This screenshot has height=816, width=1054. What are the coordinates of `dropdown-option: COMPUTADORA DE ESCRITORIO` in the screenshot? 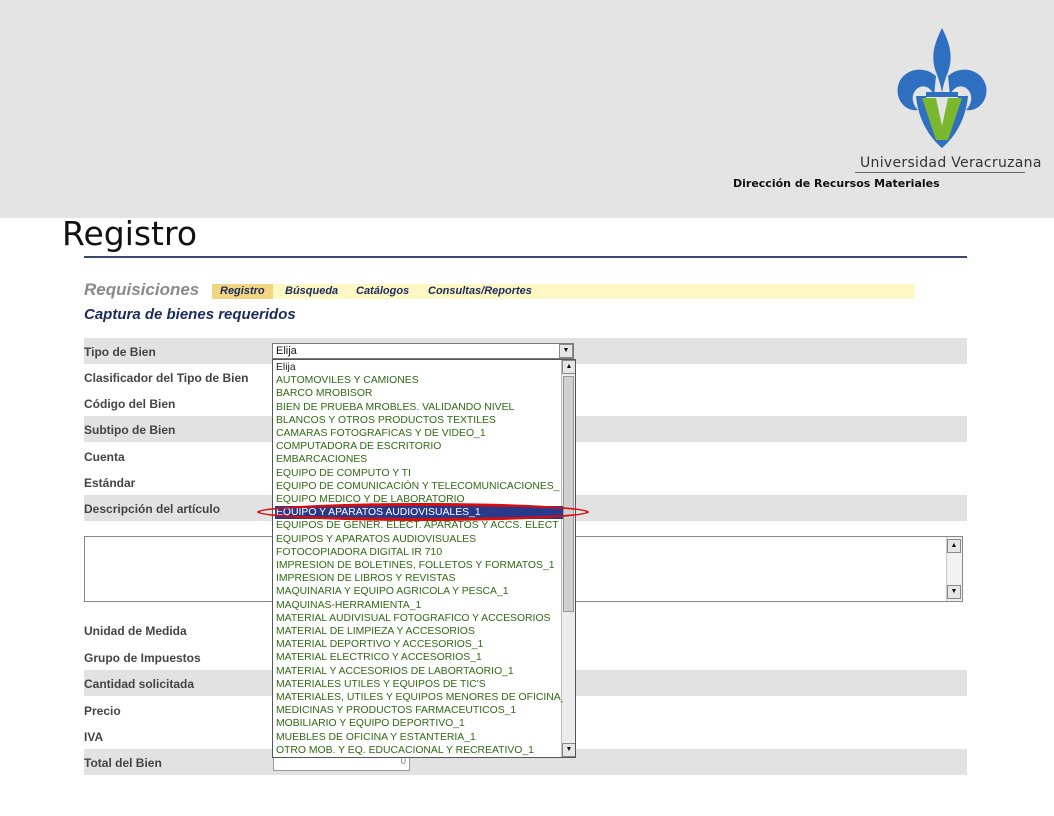 It's located at (419, 446).